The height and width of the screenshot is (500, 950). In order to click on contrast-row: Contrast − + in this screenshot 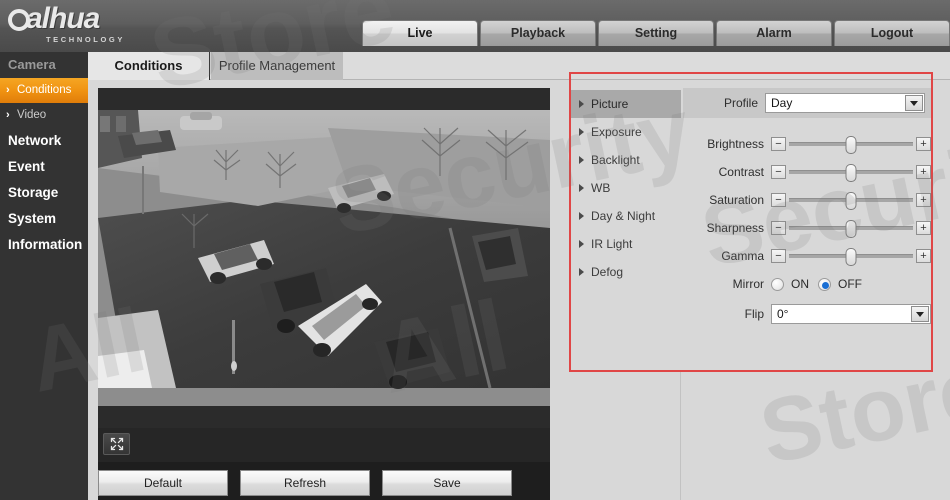, I will do `click(807, 172)`.